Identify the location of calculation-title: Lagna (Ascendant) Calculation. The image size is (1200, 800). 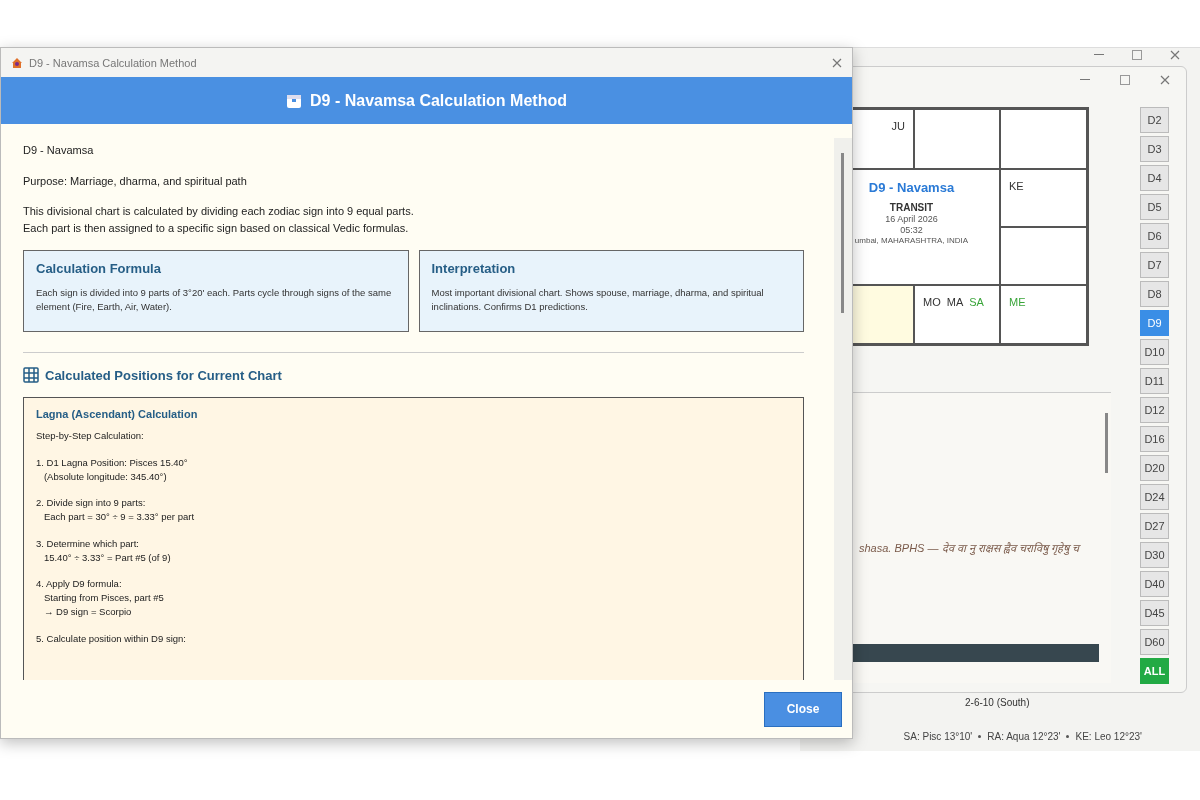
(117, 414).